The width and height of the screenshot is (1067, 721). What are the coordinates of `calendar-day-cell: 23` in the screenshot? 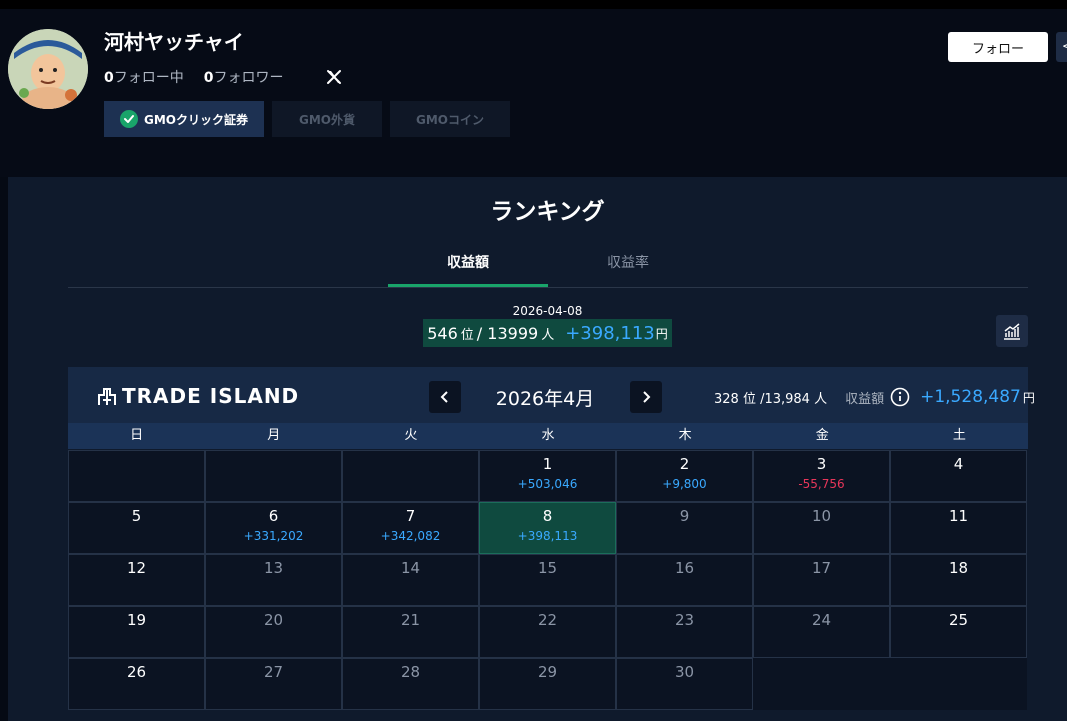 It's located at (684, 632).